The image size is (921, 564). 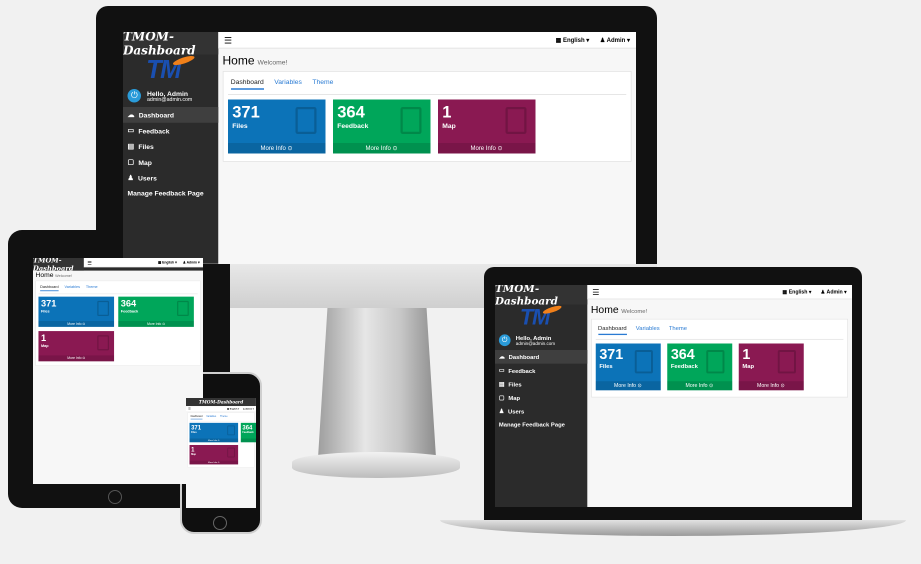 I want to click on map-icon: ▢, so click(x=501, y=397).